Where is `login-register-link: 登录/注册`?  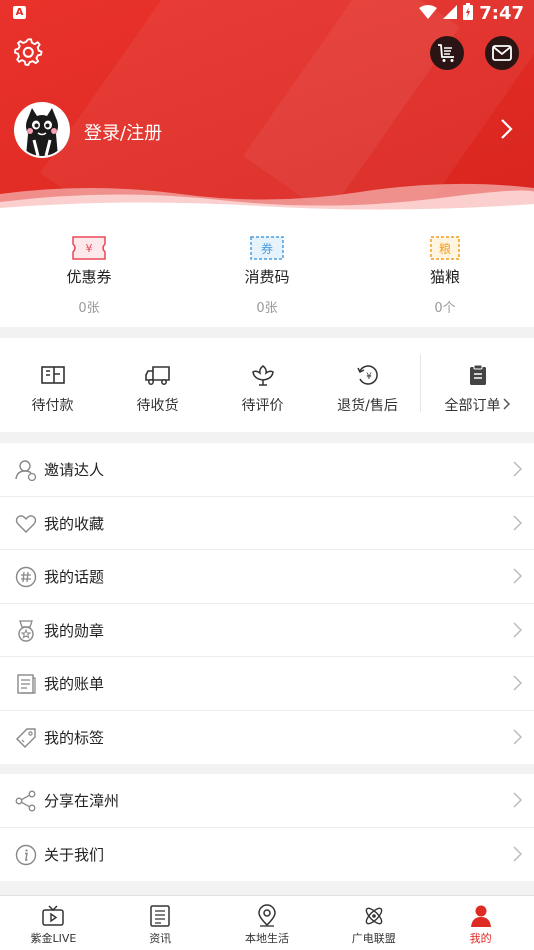
login-register-link: 登录/注册 is located at coordinates (123, 132).